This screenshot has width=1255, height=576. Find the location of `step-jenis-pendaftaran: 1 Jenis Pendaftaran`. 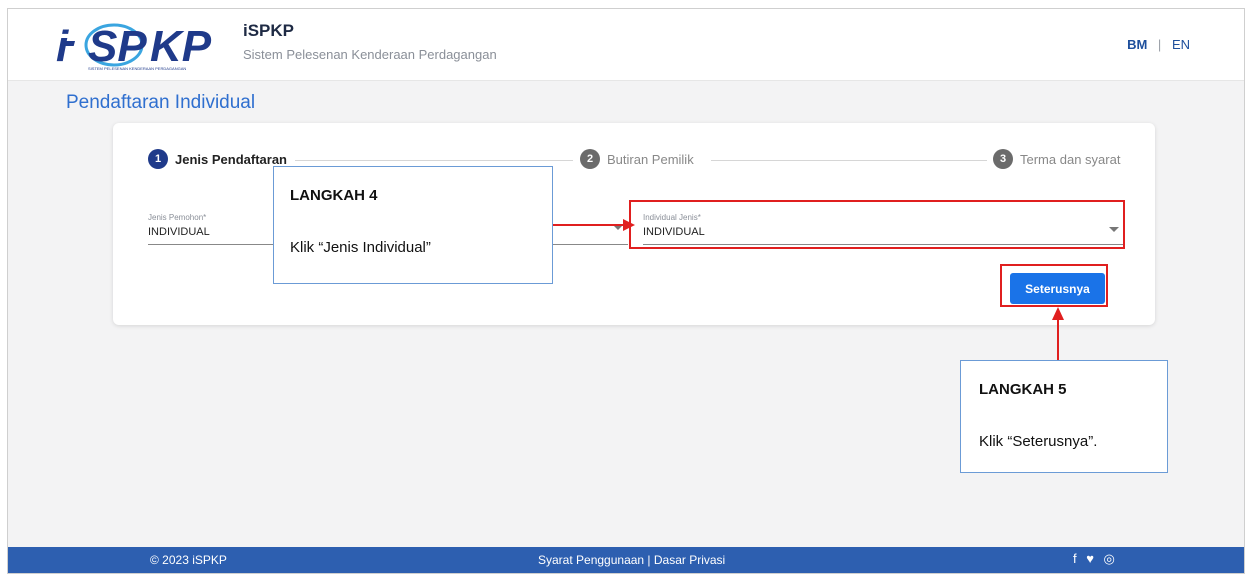

step-jenis-pendaftaran: 1 Jenis Pendaftaran is located at coordinates (217, 159).